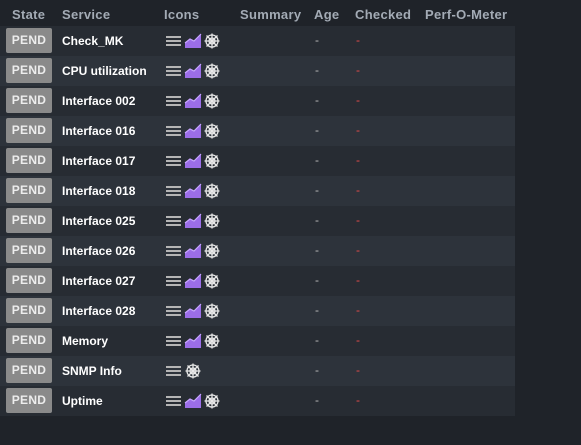  What do you see at coordinates (257, 401) in the screenshot?
I see `table-row: PEND Uptime - -` at bounding box center [257, 401].